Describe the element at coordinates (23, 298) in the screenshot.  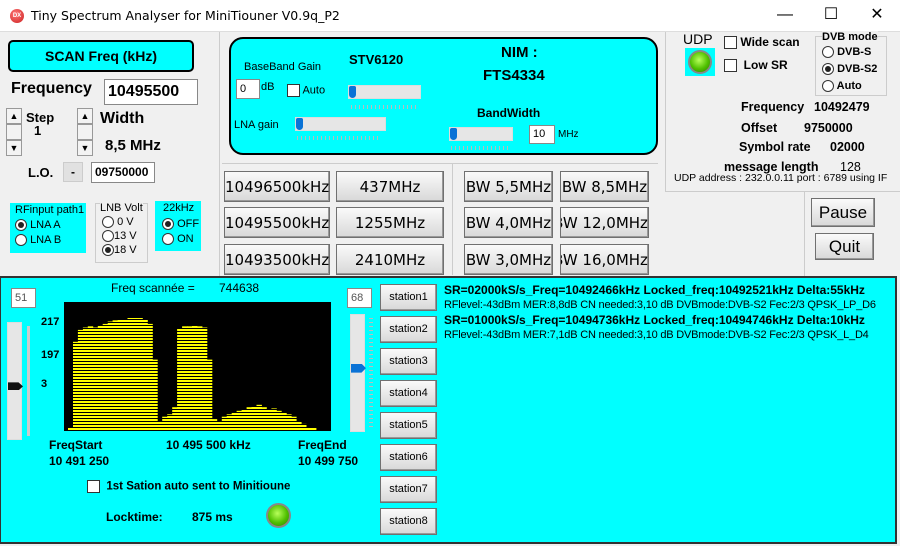
I see `left-level-input: 51` at that location.